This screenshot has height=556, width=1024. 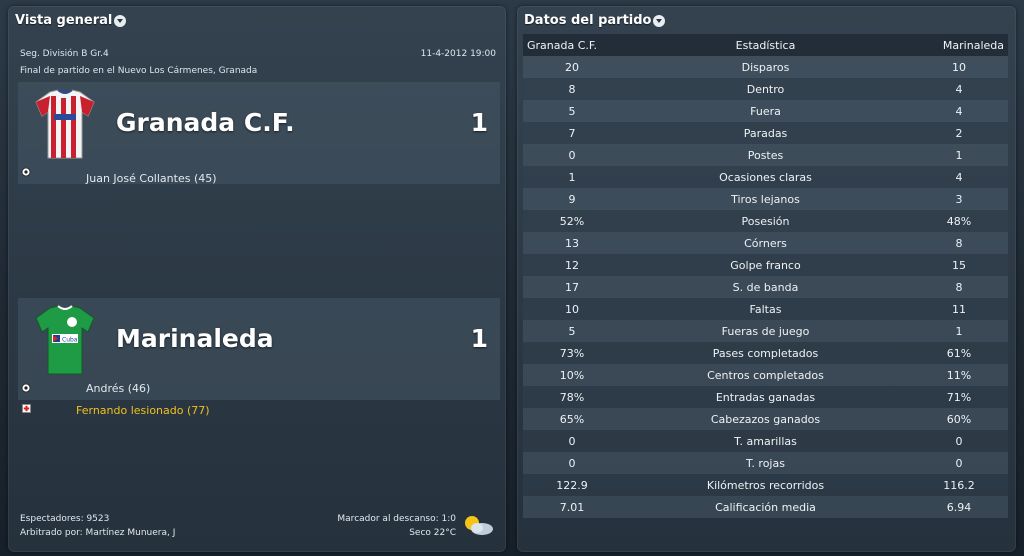 What do you see at coordinates (479, 122) in the screenshot?
I see `home-team-score: 1` at bounding box center [479, 122].